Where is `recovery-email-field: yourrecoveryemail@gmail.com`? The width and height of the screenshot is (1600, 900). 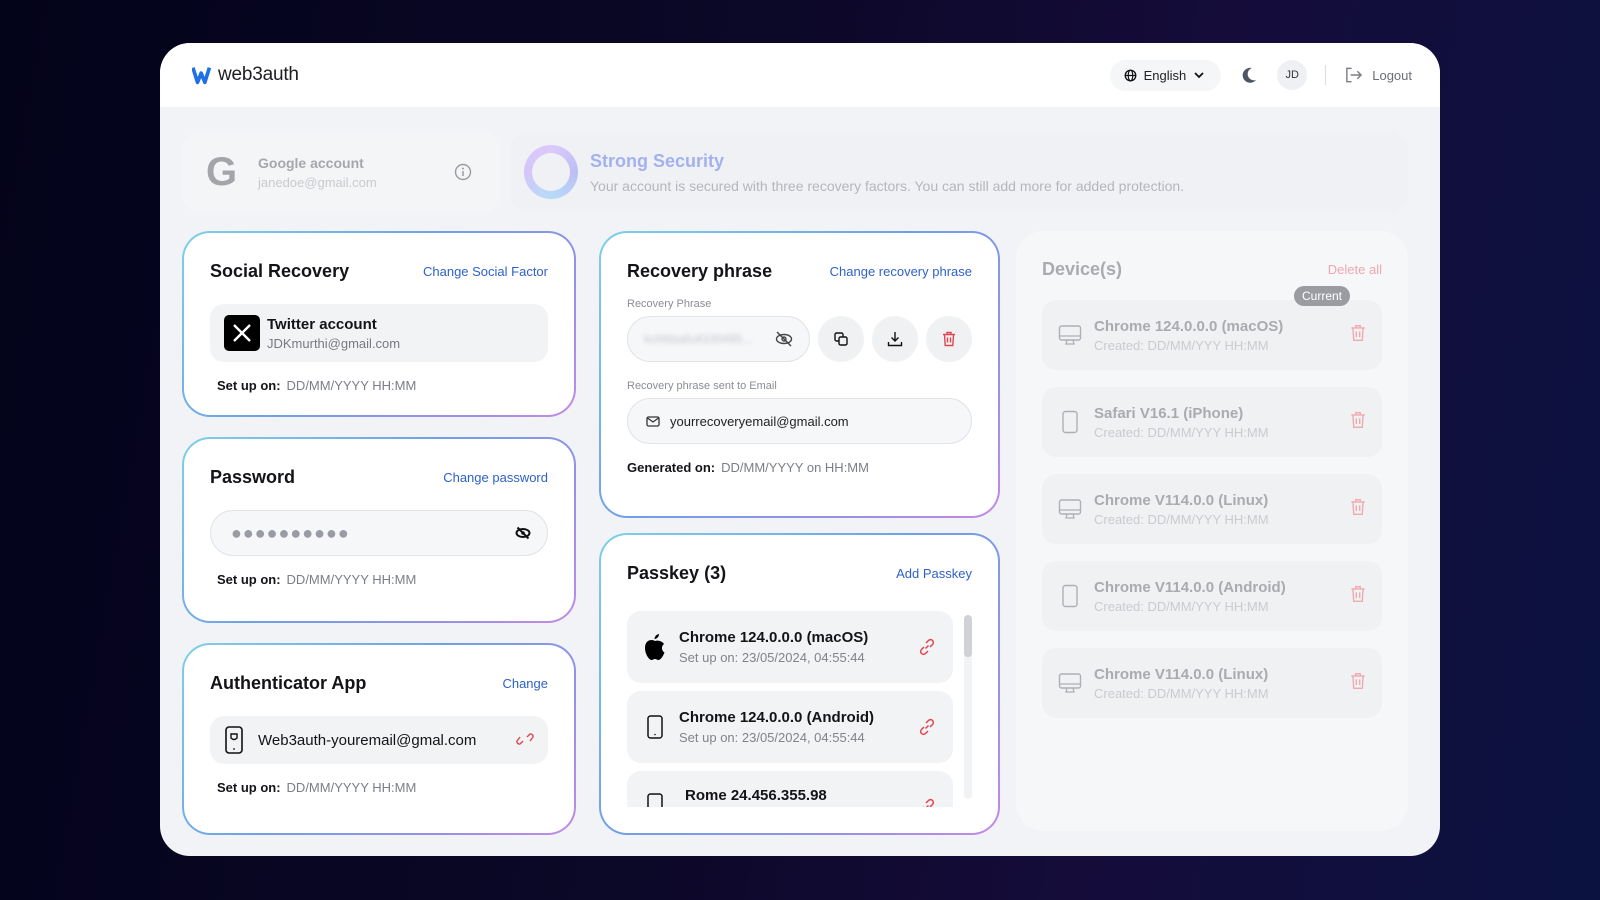
recovery-email-field: yourrecoveryemail@gmail.com is located at coordinates (799, 421).